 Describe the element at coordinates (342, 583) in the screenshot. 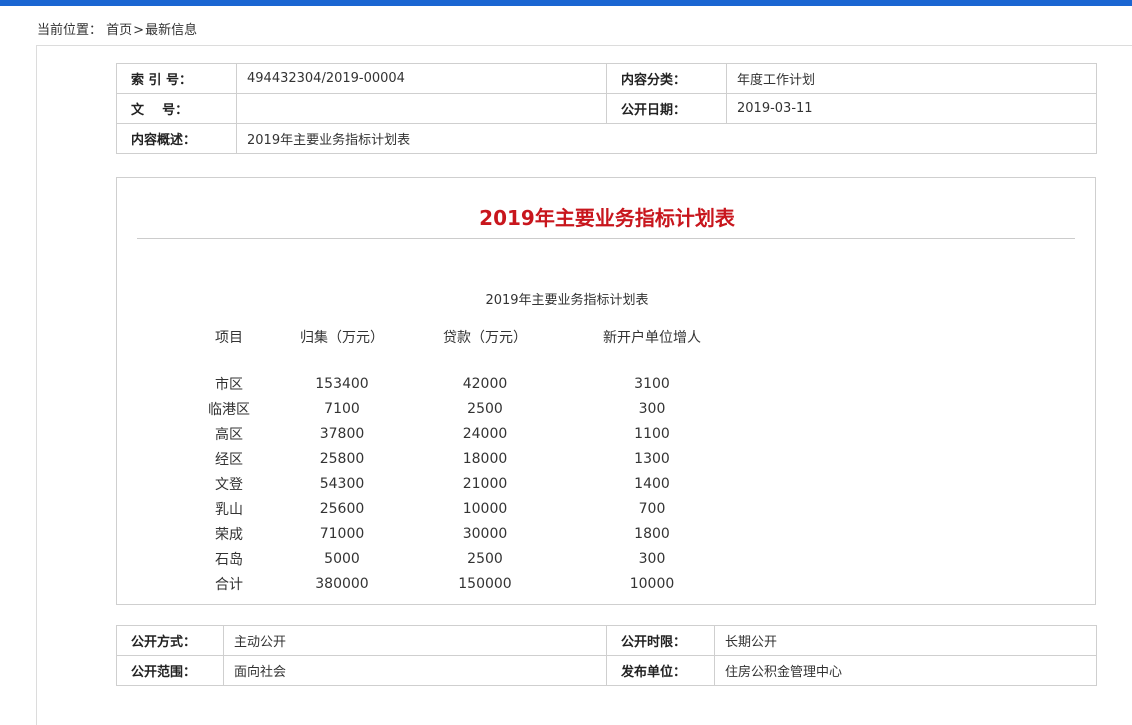

I see `table-cell-collection: 380000` at that location.